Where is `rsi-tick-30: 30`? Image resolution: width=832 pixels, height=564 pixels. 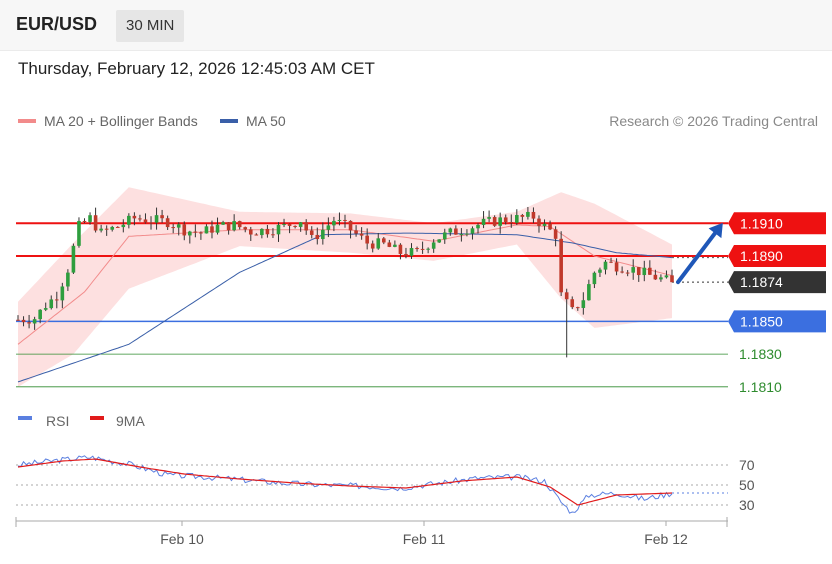 rsi-tick-30: 30 is located at coordinates (747, 505).